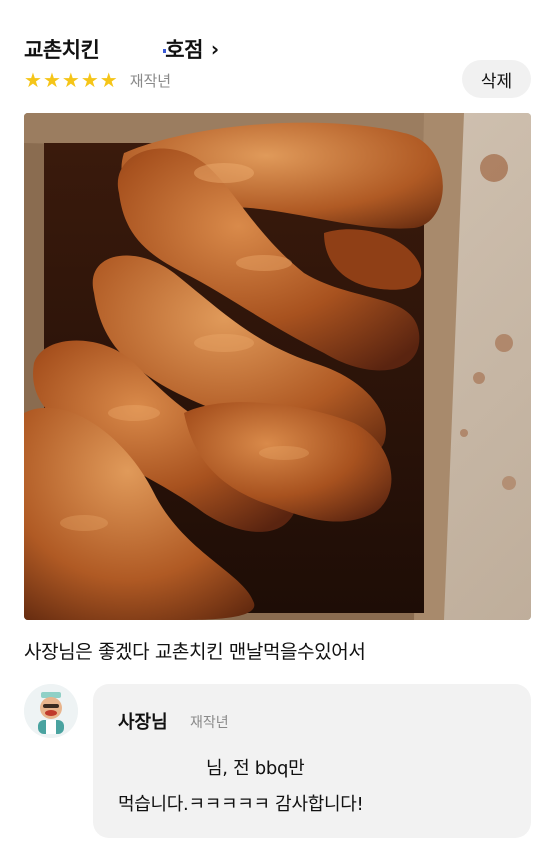  Describe the element at coordinates (133, 49) in the screenshot. I see `redacted-branch-name` at that location.